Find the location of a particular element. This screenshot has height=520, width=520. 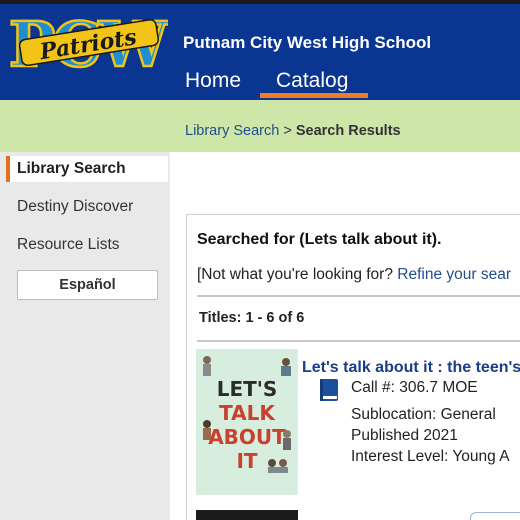

school-logo: PCW Patriots is located at coordinates (87, 42).